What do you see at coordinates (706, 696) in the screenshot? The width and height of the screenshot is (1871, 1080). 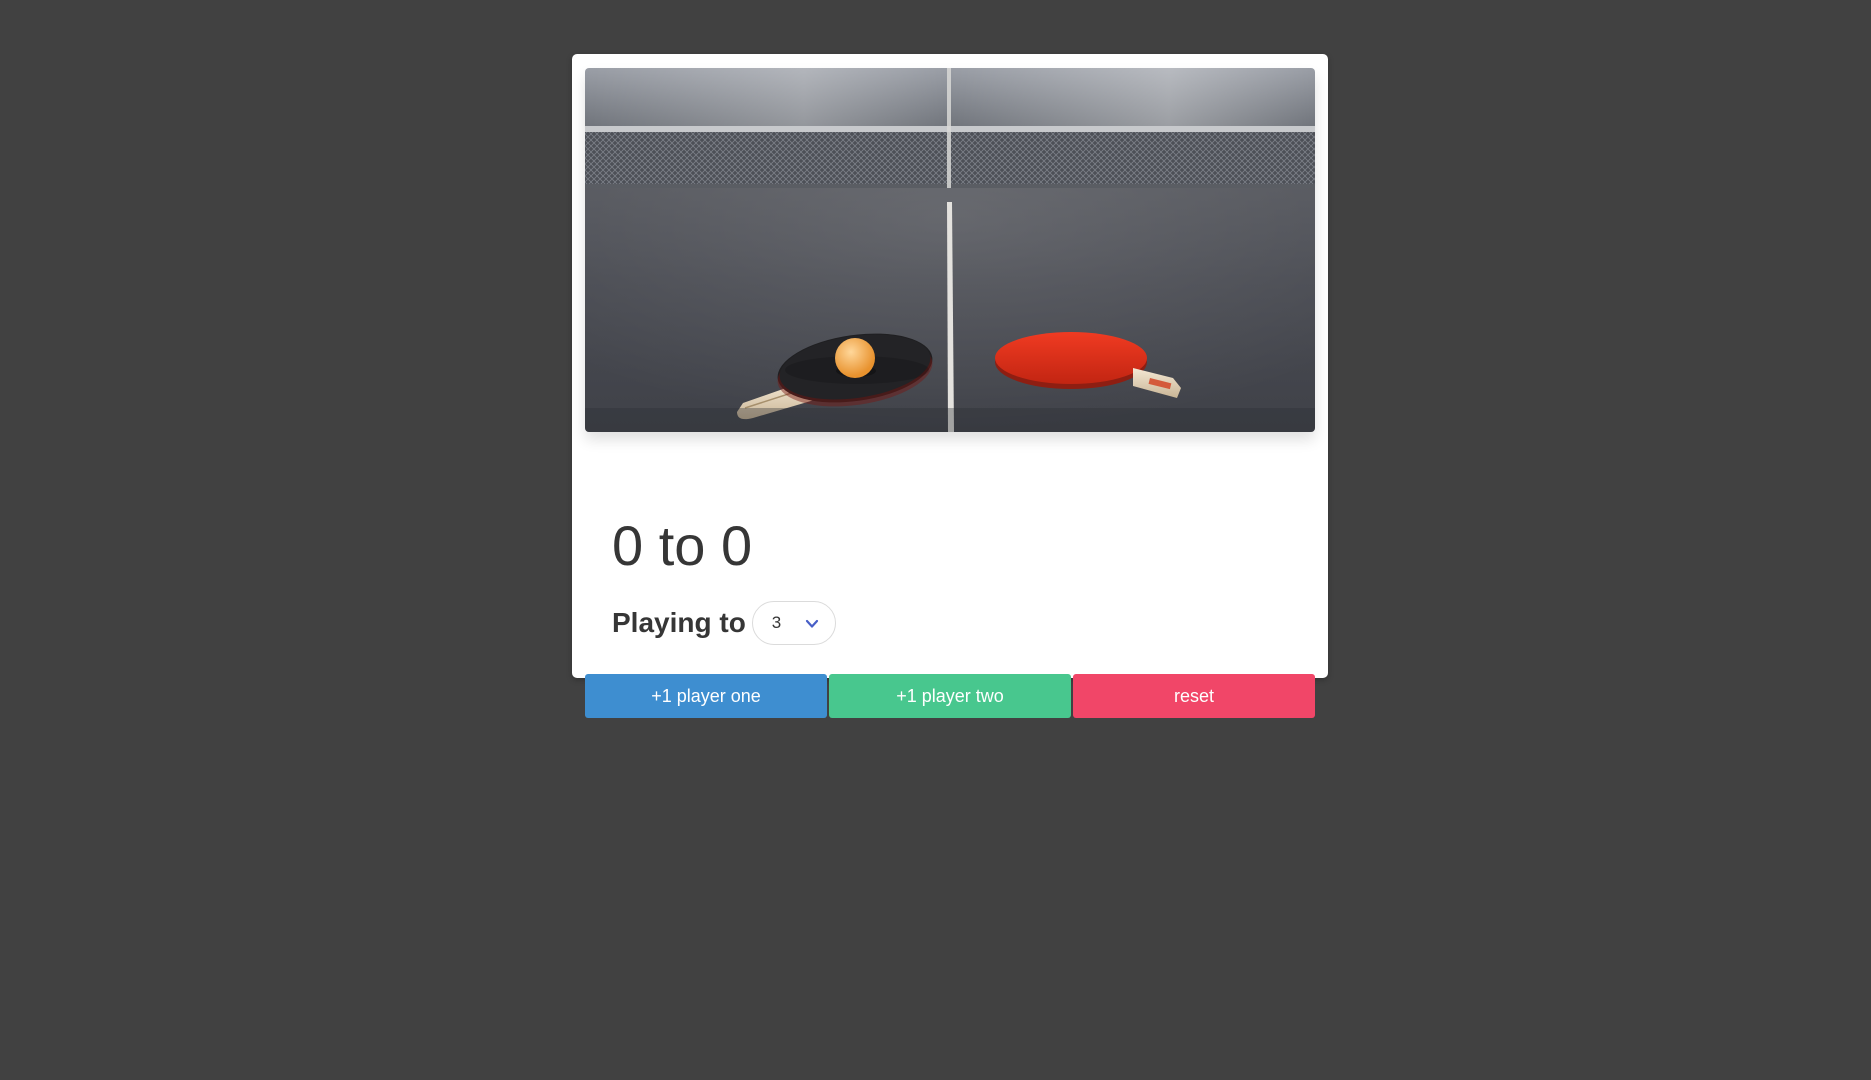 I see `add-point-player-one-button: +1 player one` at bounding box center [706, 696].